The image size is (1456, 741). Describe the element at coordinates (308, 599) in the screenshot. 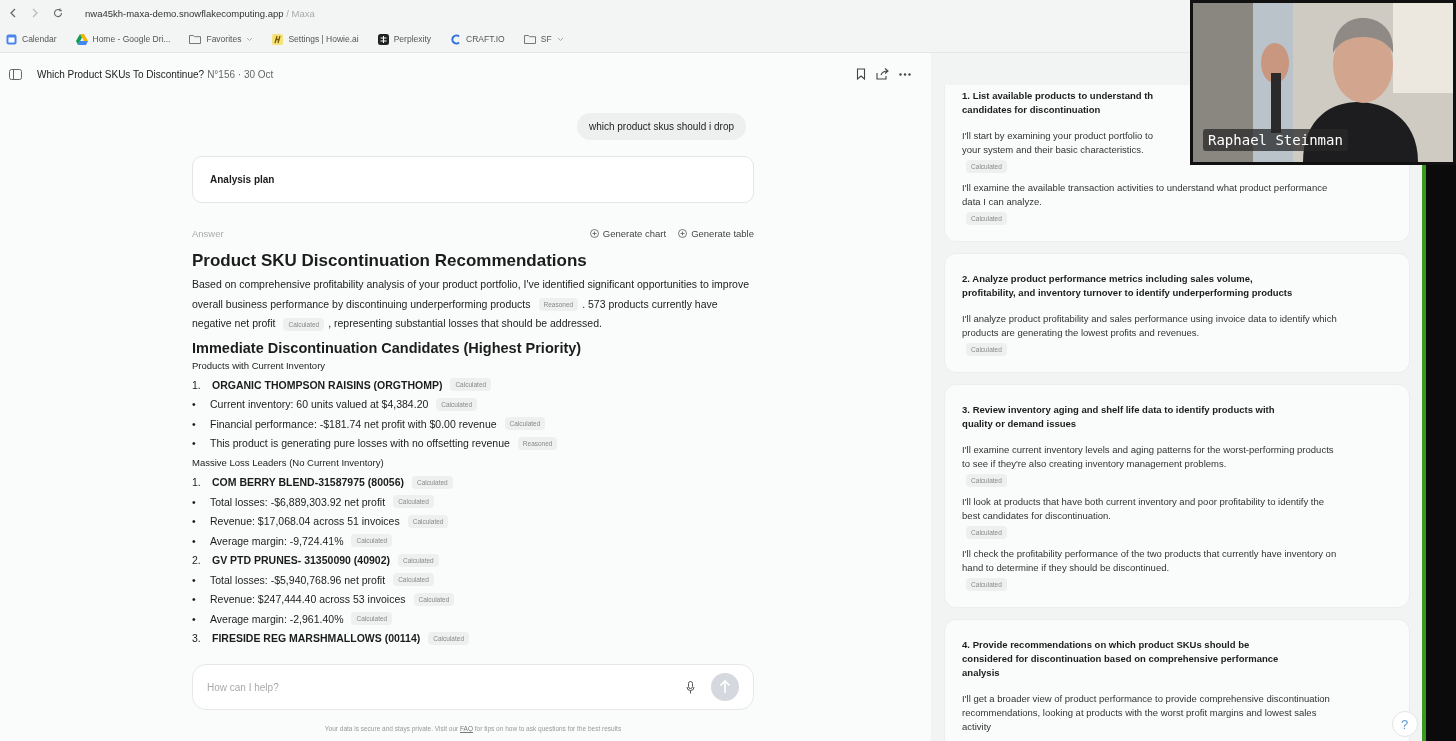

I see `list-item-text: Revenue: $247,444.40 across 53 invoices` at that location.